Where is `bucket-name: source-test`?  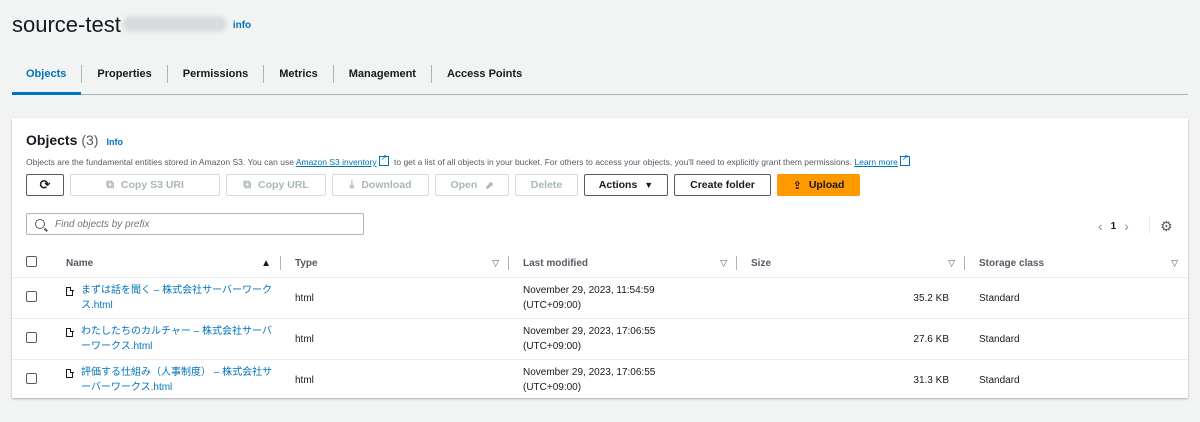
bucket-name: source-test is located at coordinates (66, 24).